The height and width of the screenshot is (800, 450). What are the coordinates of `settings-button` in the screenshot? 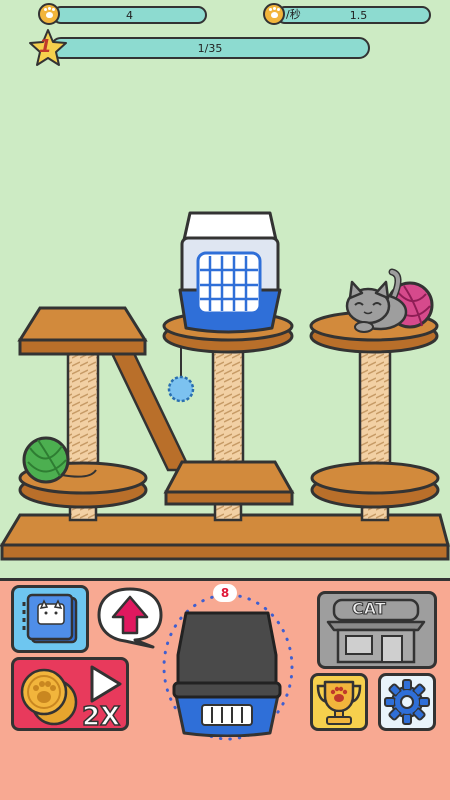 It's located at (407, 702).